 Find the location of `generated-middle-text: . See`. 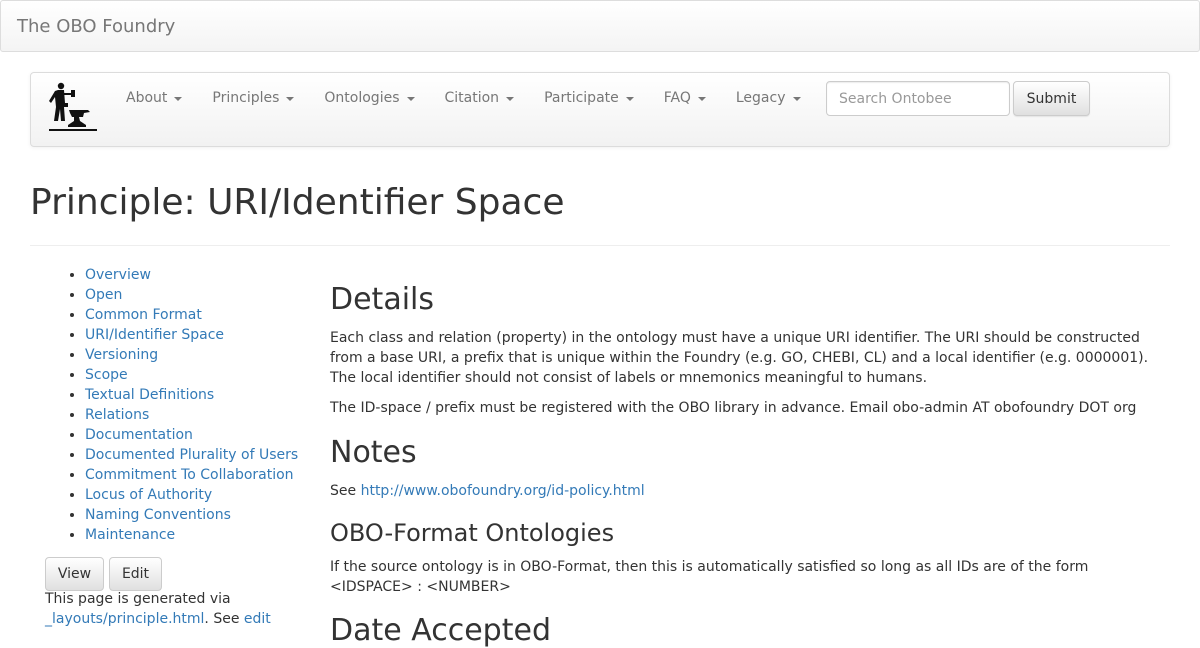

generated-middle-text: . See is located at coordinates (224, 619).